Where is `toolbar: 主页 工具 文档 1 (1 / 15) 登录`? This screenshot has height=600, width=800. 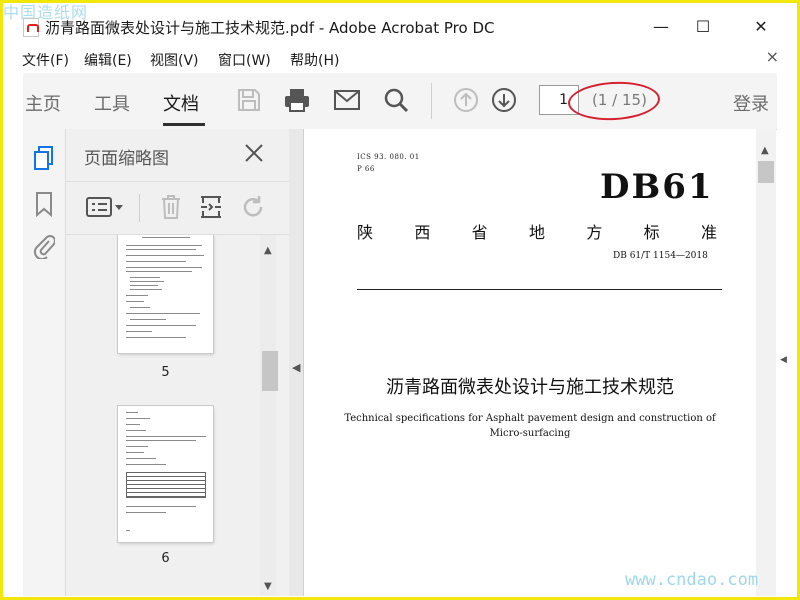
toolbar: 主页 工具 文档 1 (1 / 15) 登录 is located at coordinates (401, 101).